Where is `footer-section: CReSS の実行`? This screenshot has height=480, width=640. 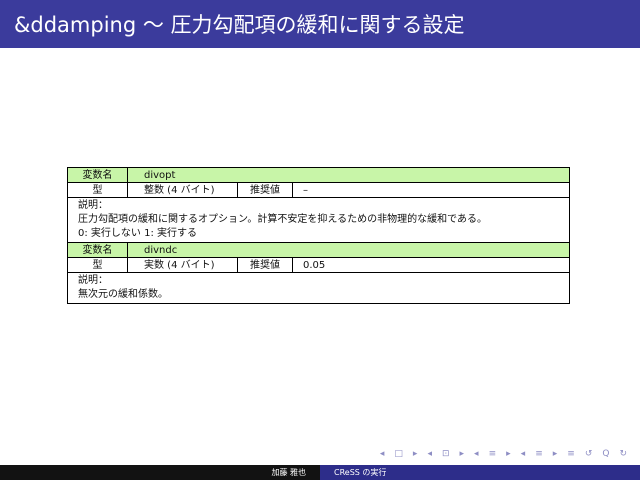 footer-section: CReSS の実行 is located at coordinates (360, 472).